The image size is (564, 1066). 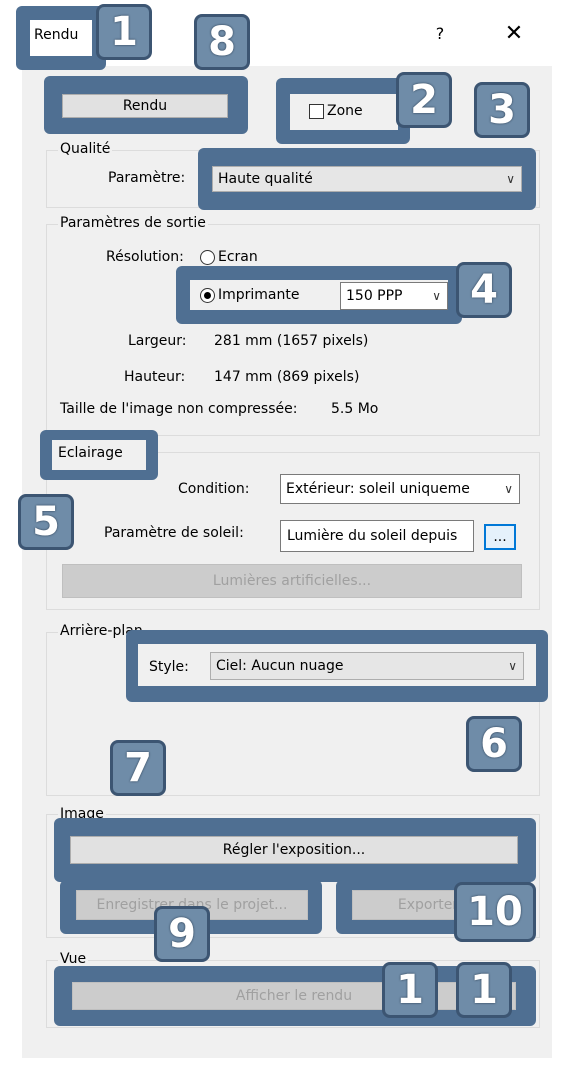 I want to click on badge-7: 7, so click(x=138, y=768).